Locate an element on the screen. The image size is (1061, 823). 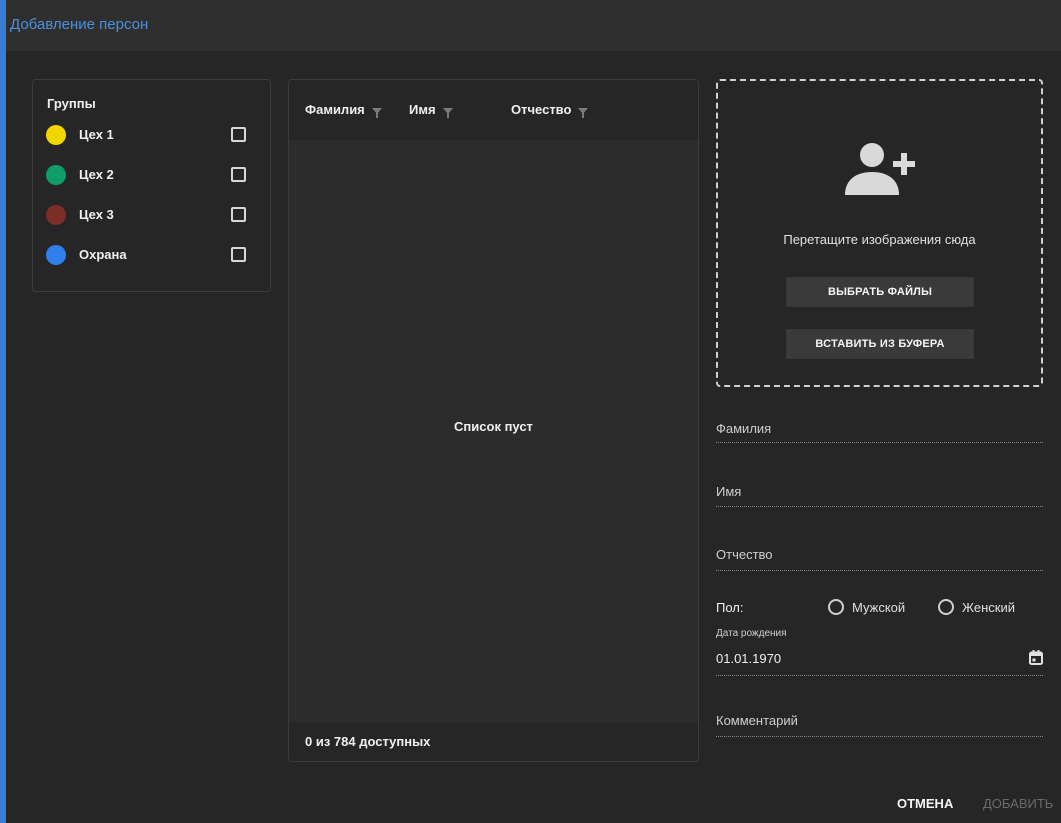
sex-selector: Пол: Мужской Женский is located at coordinates (881, 609).